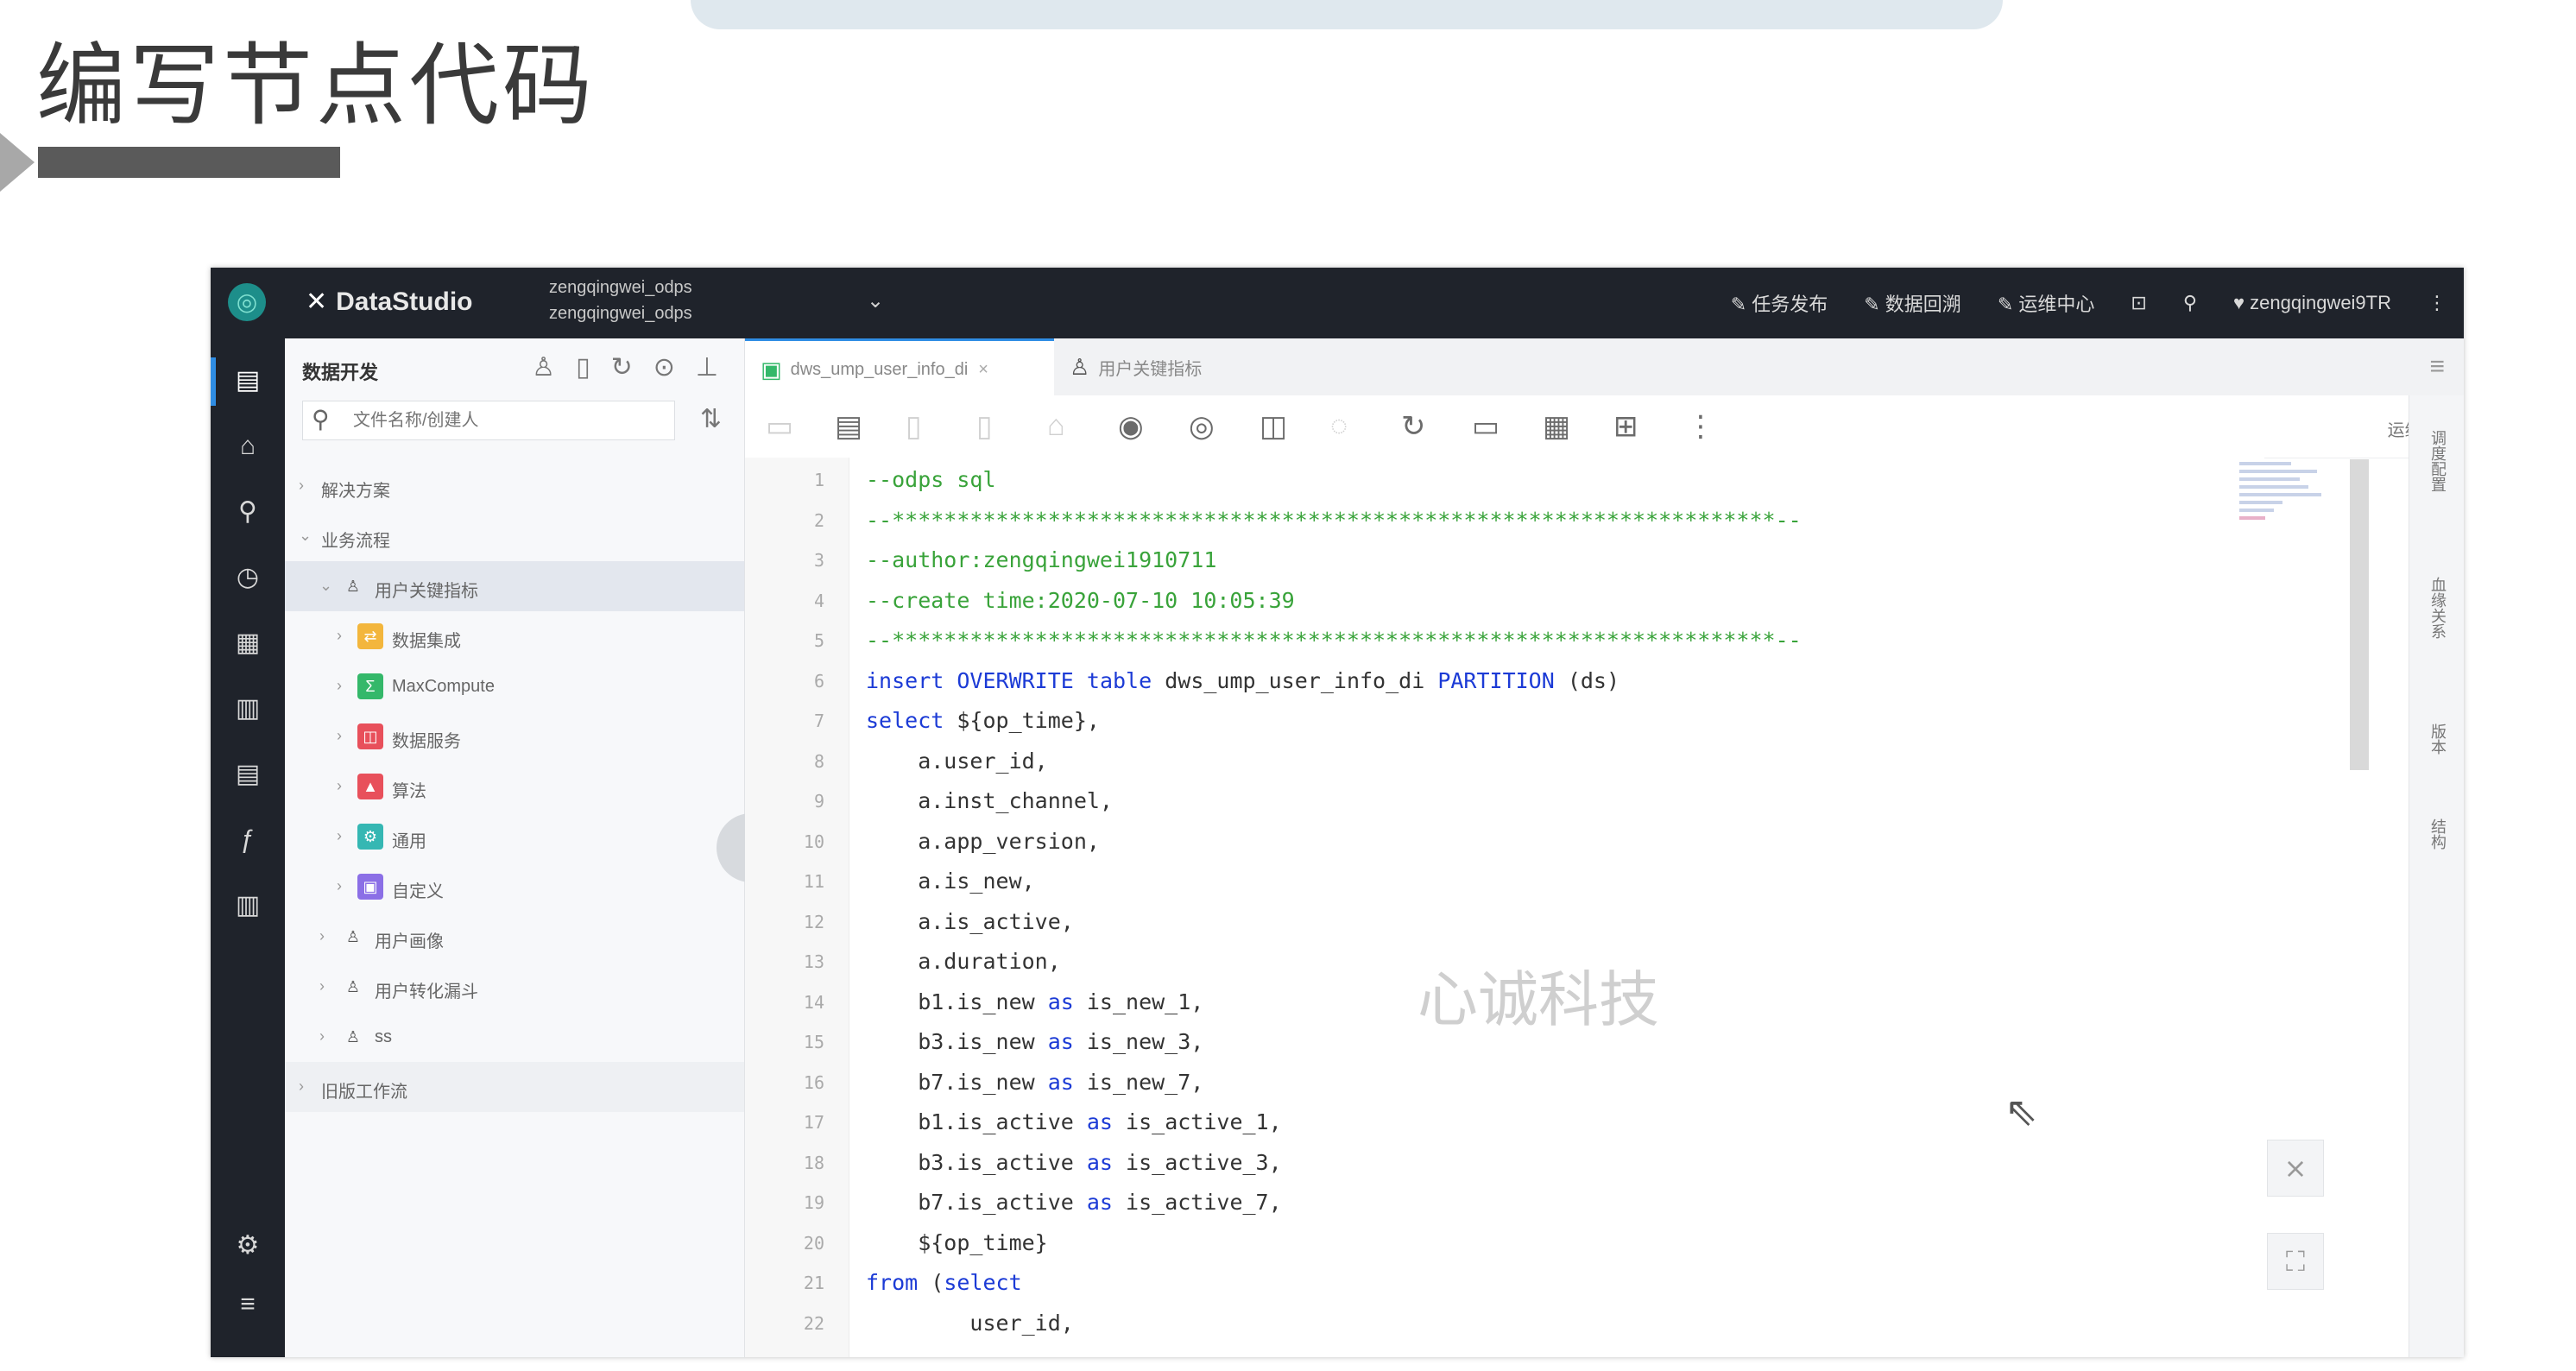 The image size is (2576, 1371). Describe the element at coordinates (418, 891) in the screenshot. I see `tree-item-label: 自定义` at that location.